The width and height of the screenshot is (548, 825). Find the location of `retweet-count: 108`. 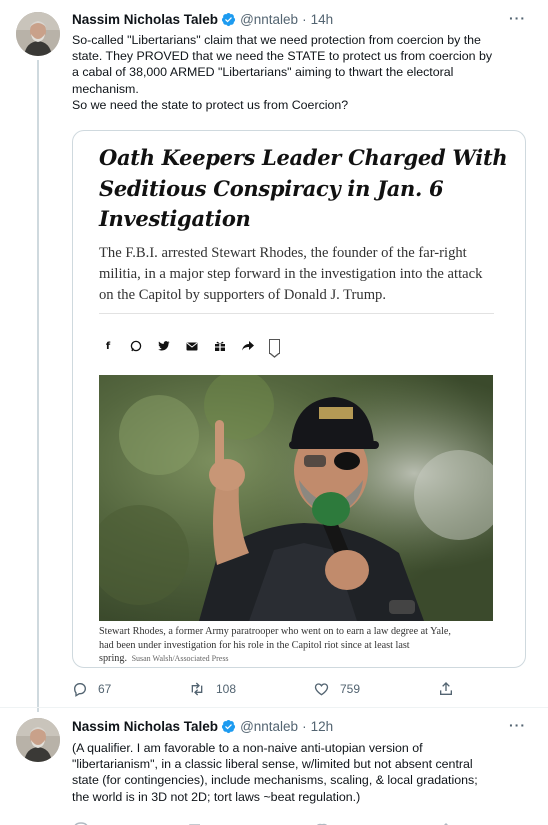

retweet-count: 108 is located at coordinates (226, 689).